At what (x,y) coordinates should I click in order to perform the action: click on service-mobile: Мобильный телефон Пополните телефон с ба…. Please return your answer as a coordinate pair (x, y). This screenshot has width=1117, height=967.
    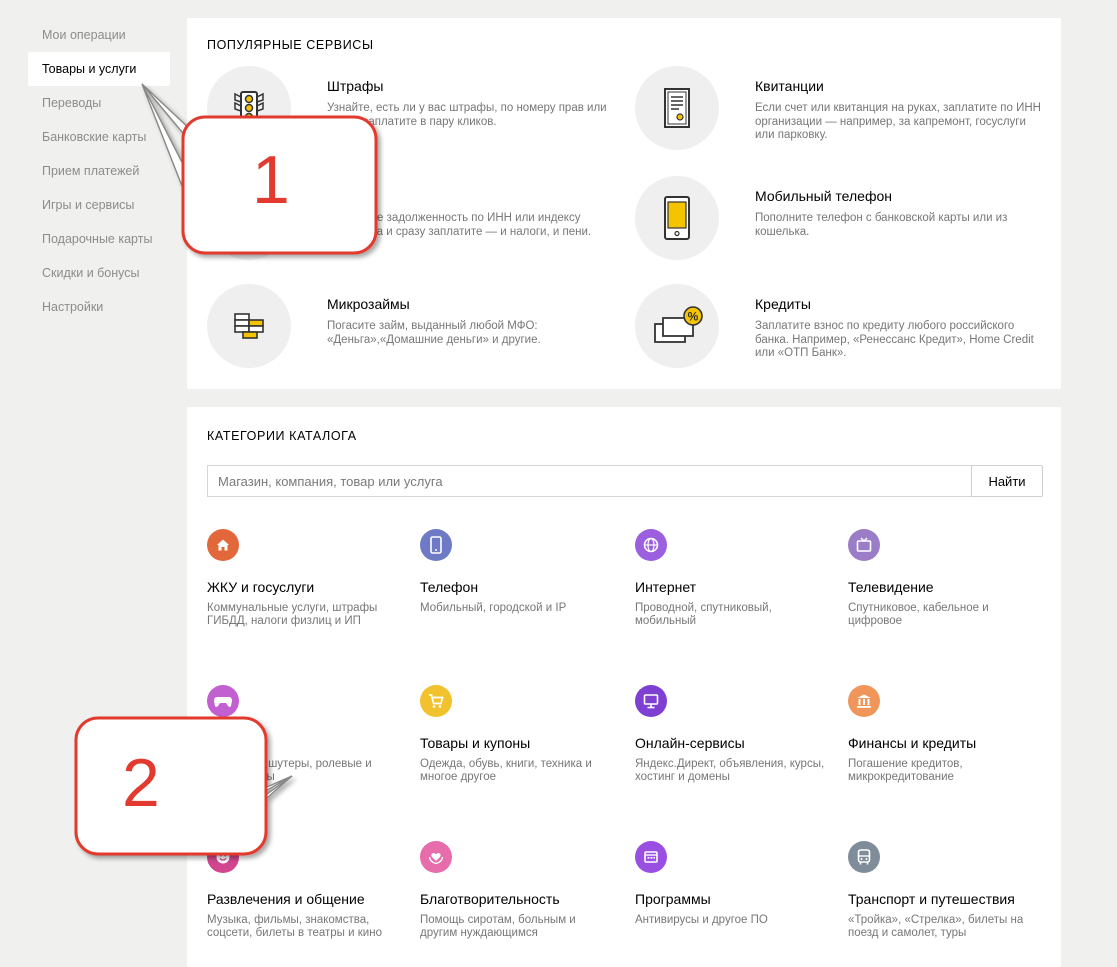
    Looking at the image, I should click on (835, 223).